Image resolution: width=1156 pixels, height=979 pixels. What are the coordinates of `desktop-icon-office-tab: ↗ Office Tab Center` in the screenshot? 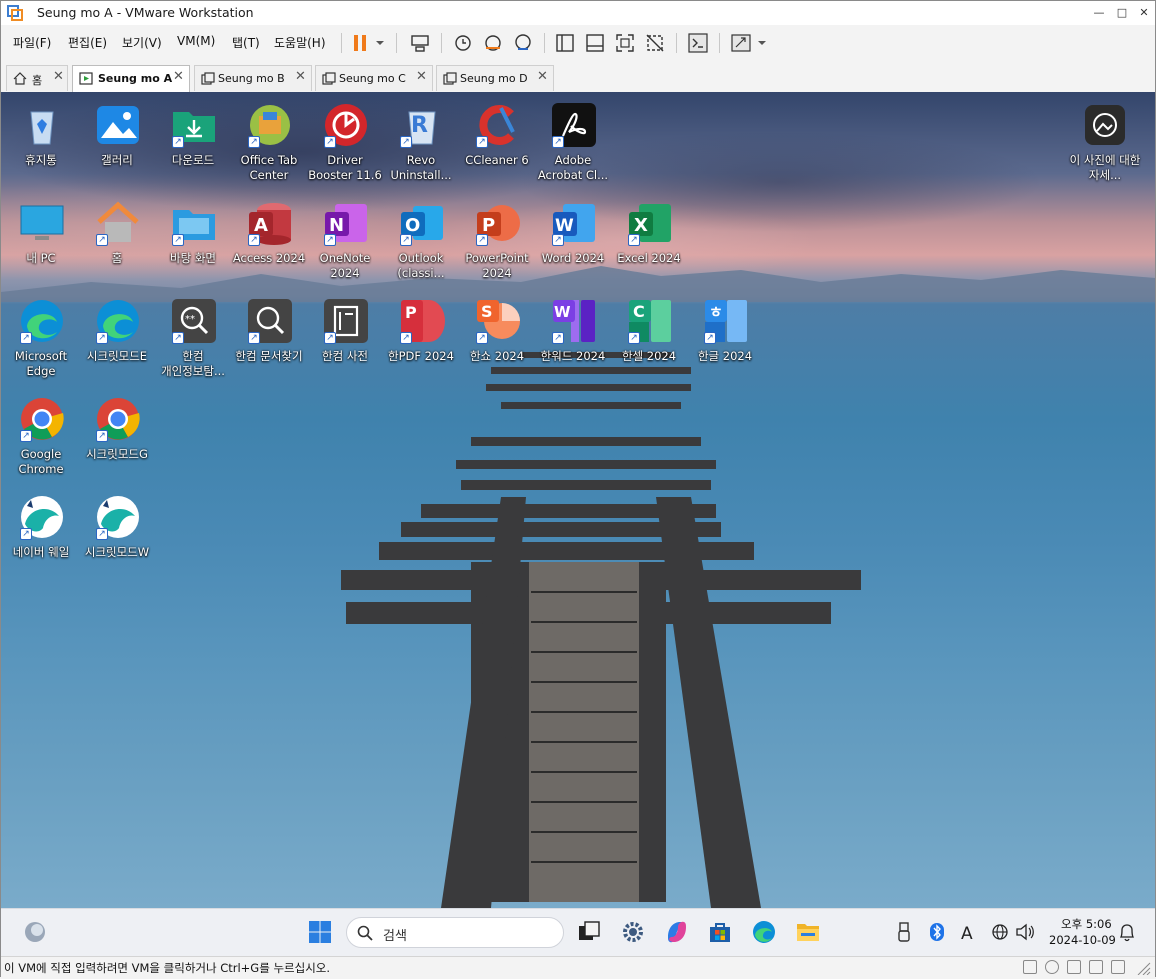 It's located at (269, 142).